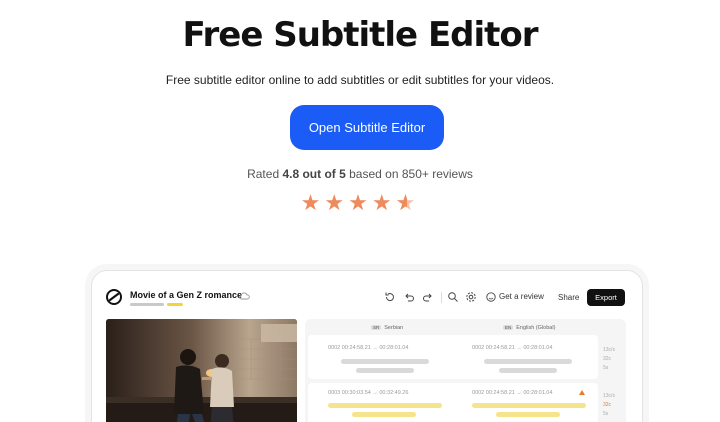 The width and height of the screenshot is (720, 422). Describe the element at coordinates (471, 297) in the screenshot. I see `gear-icon` at that location.